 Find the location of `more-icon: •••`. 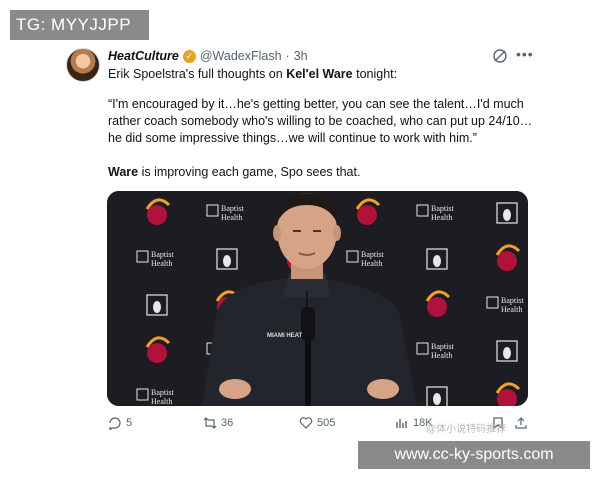

more-icon: ••• is located at coordinates (525, 54).